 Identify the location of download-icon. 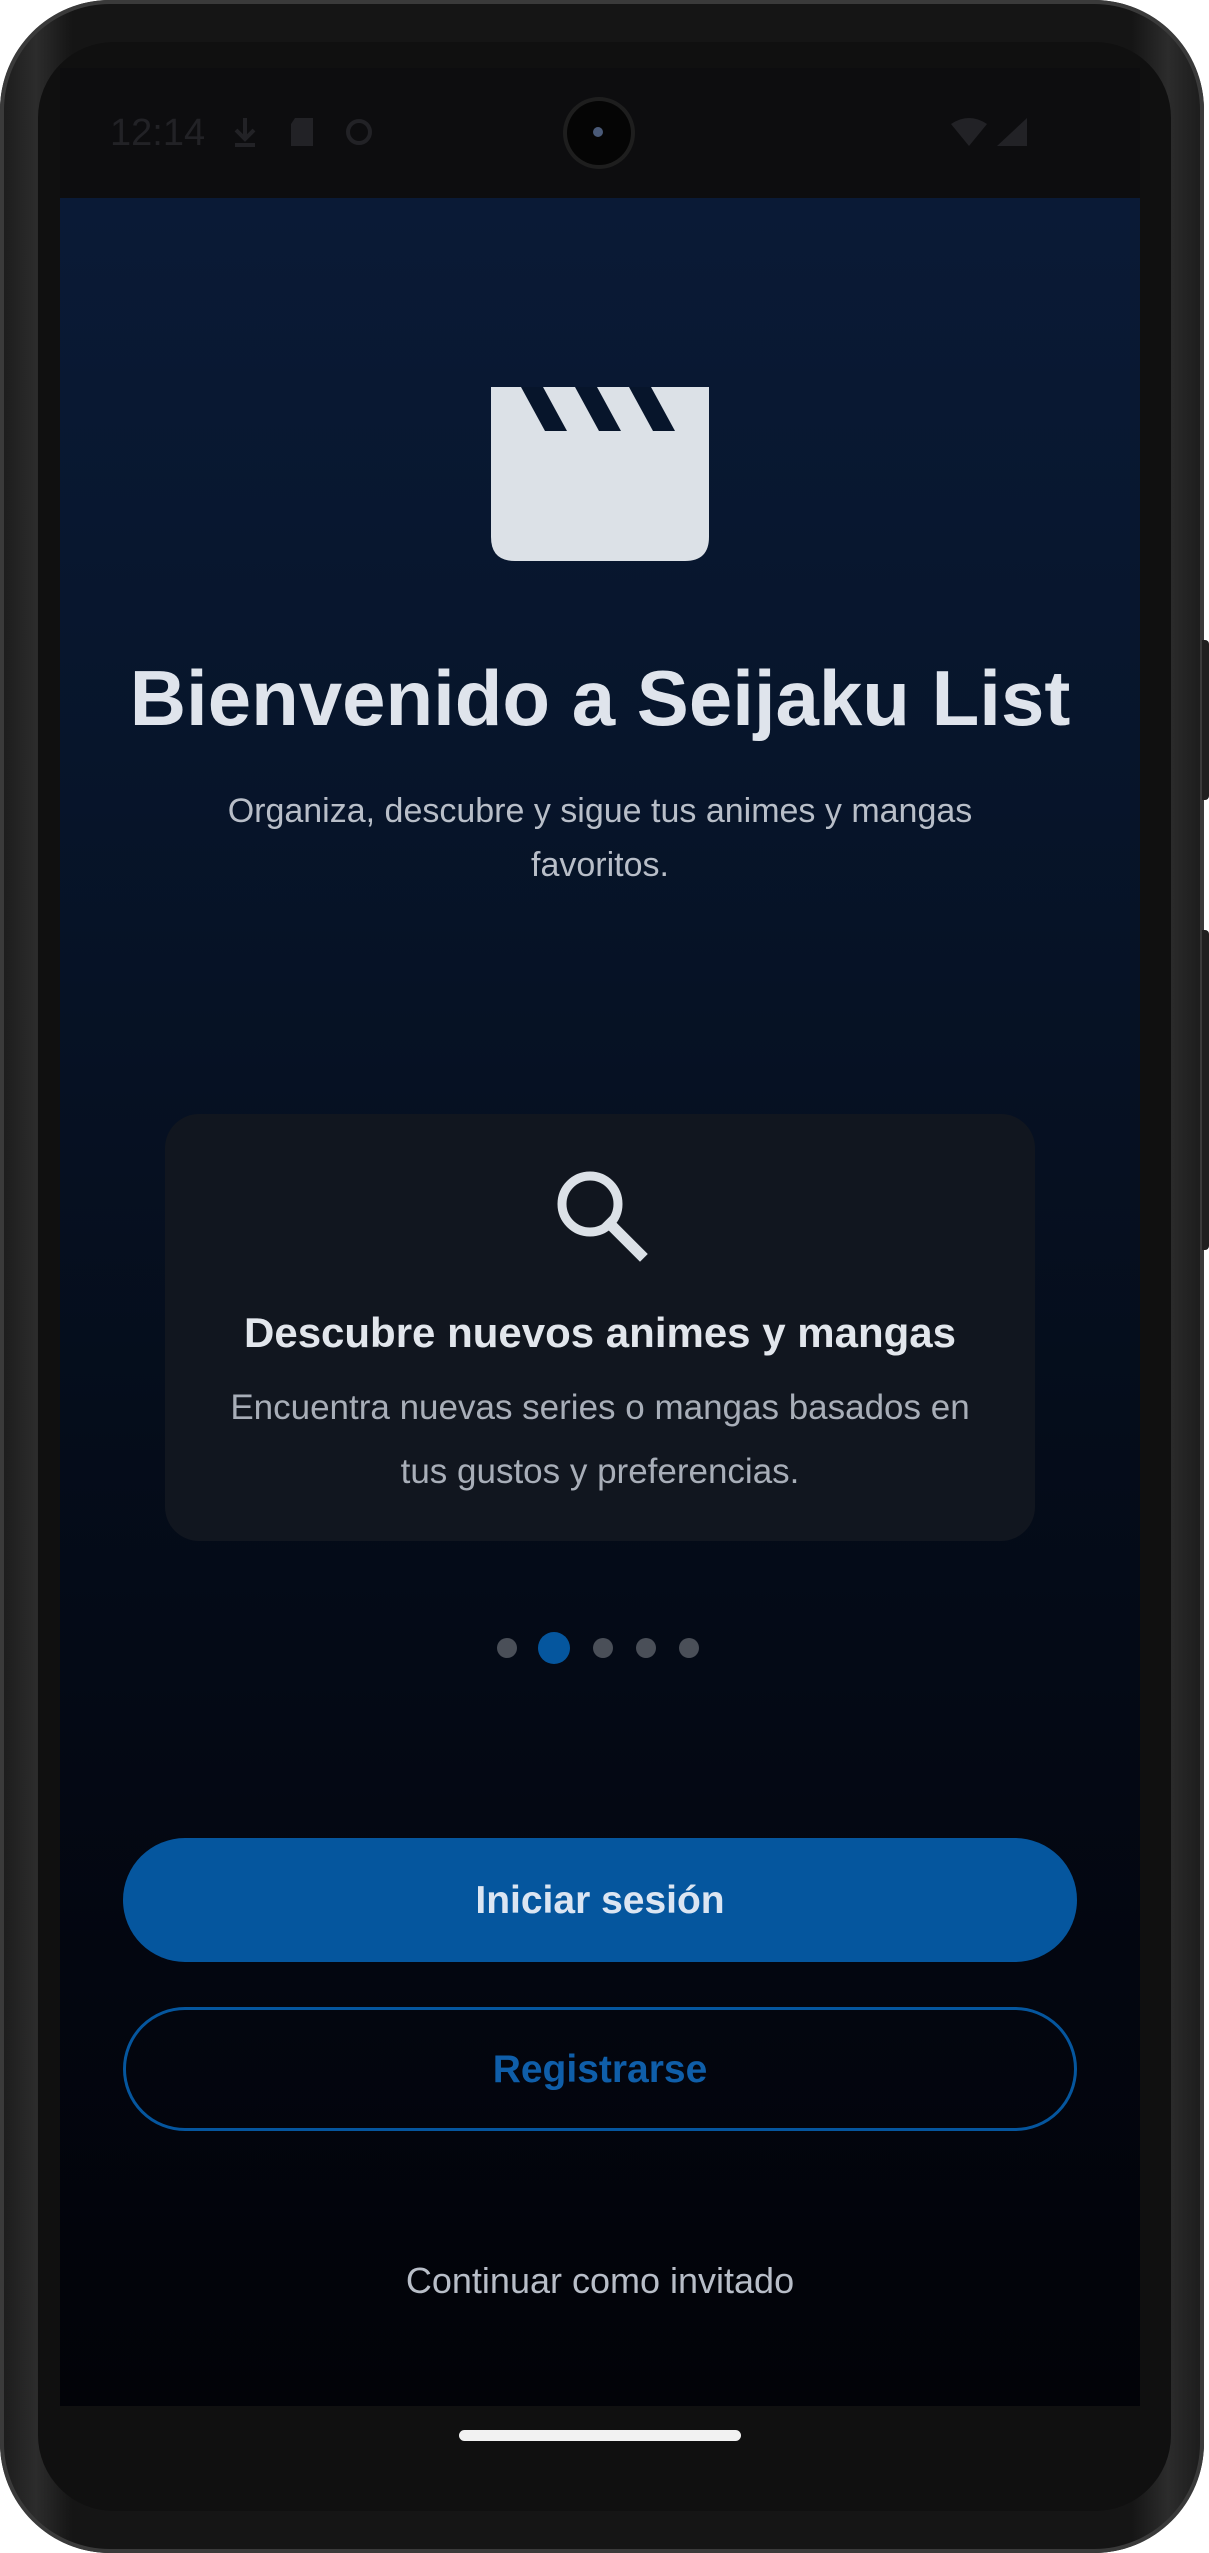
(245, 132).